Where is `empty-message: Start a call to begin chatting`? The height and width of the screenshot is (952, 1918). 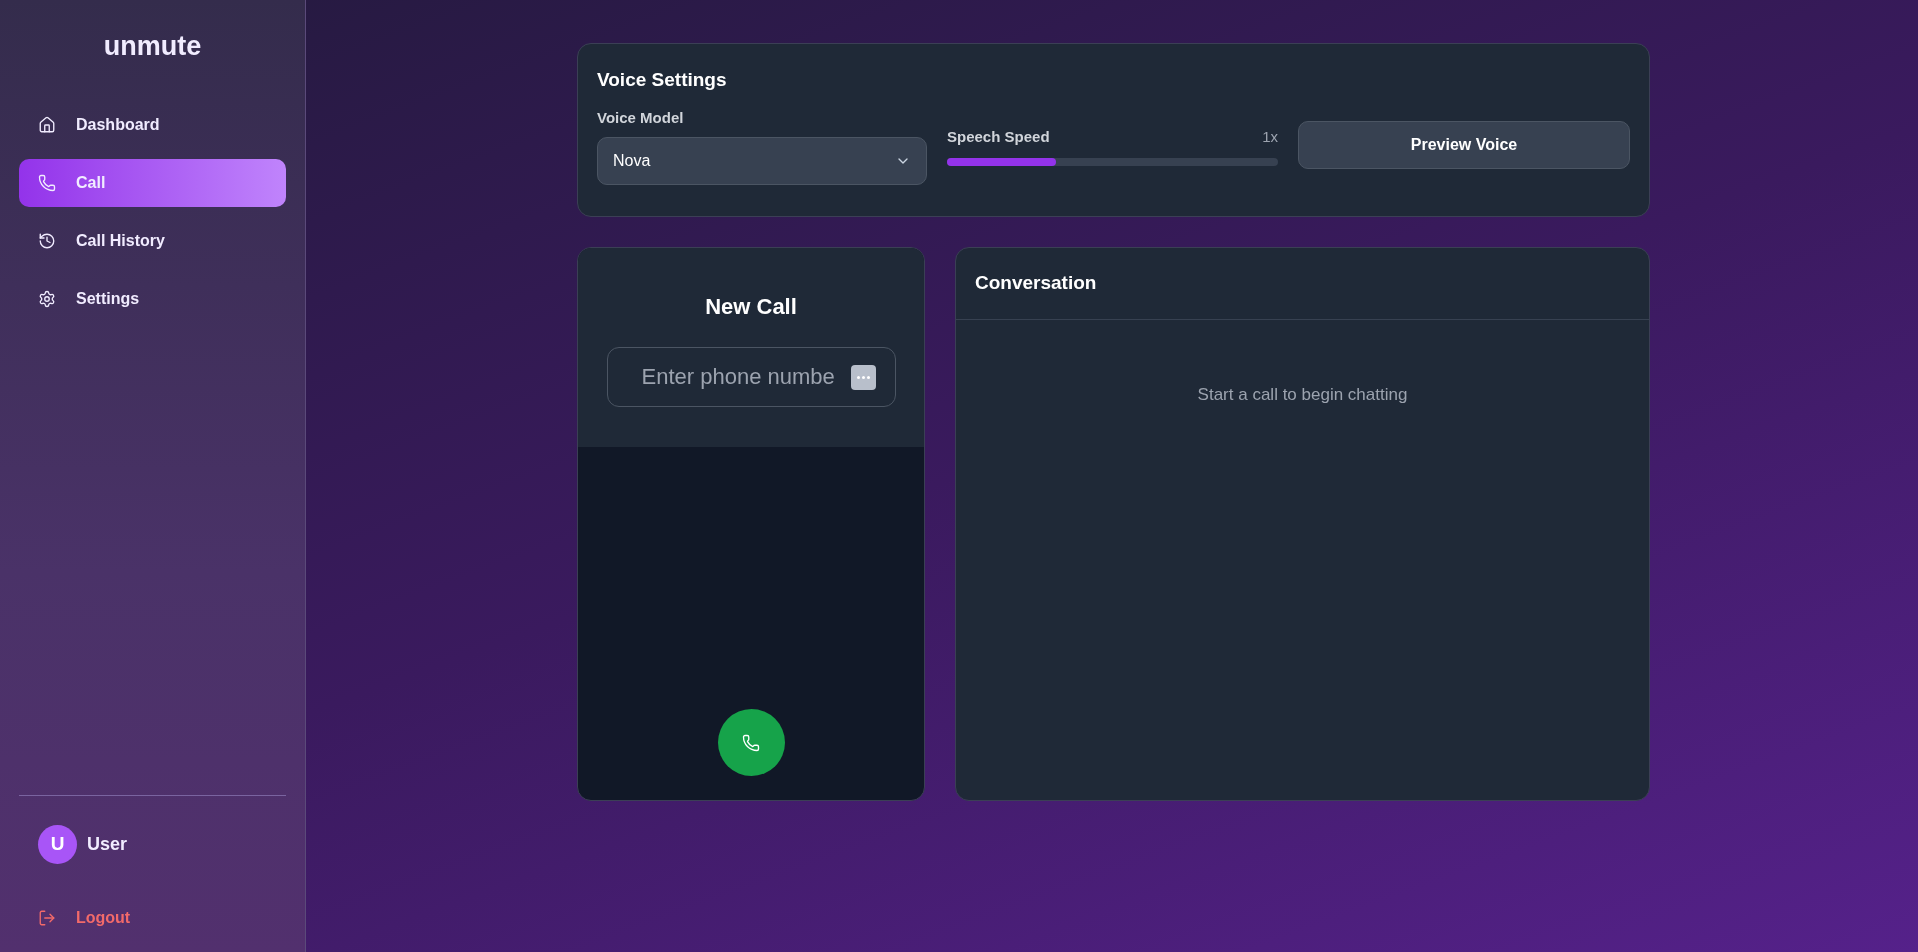 empty-message: Start a call to begin chatting is located at coordinates (1302, 395).